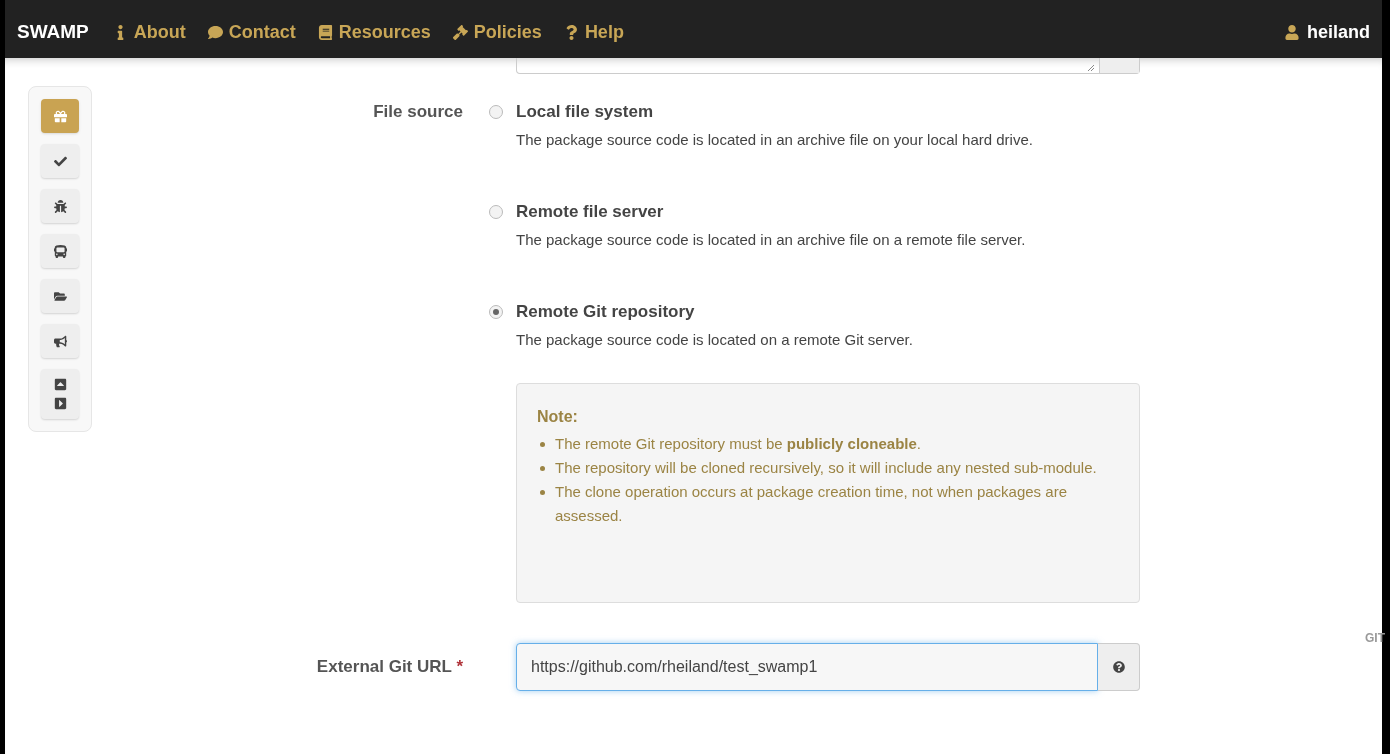 This screenshot has height=754, width=1390. I want to click on book-icon, so click(325, 32).